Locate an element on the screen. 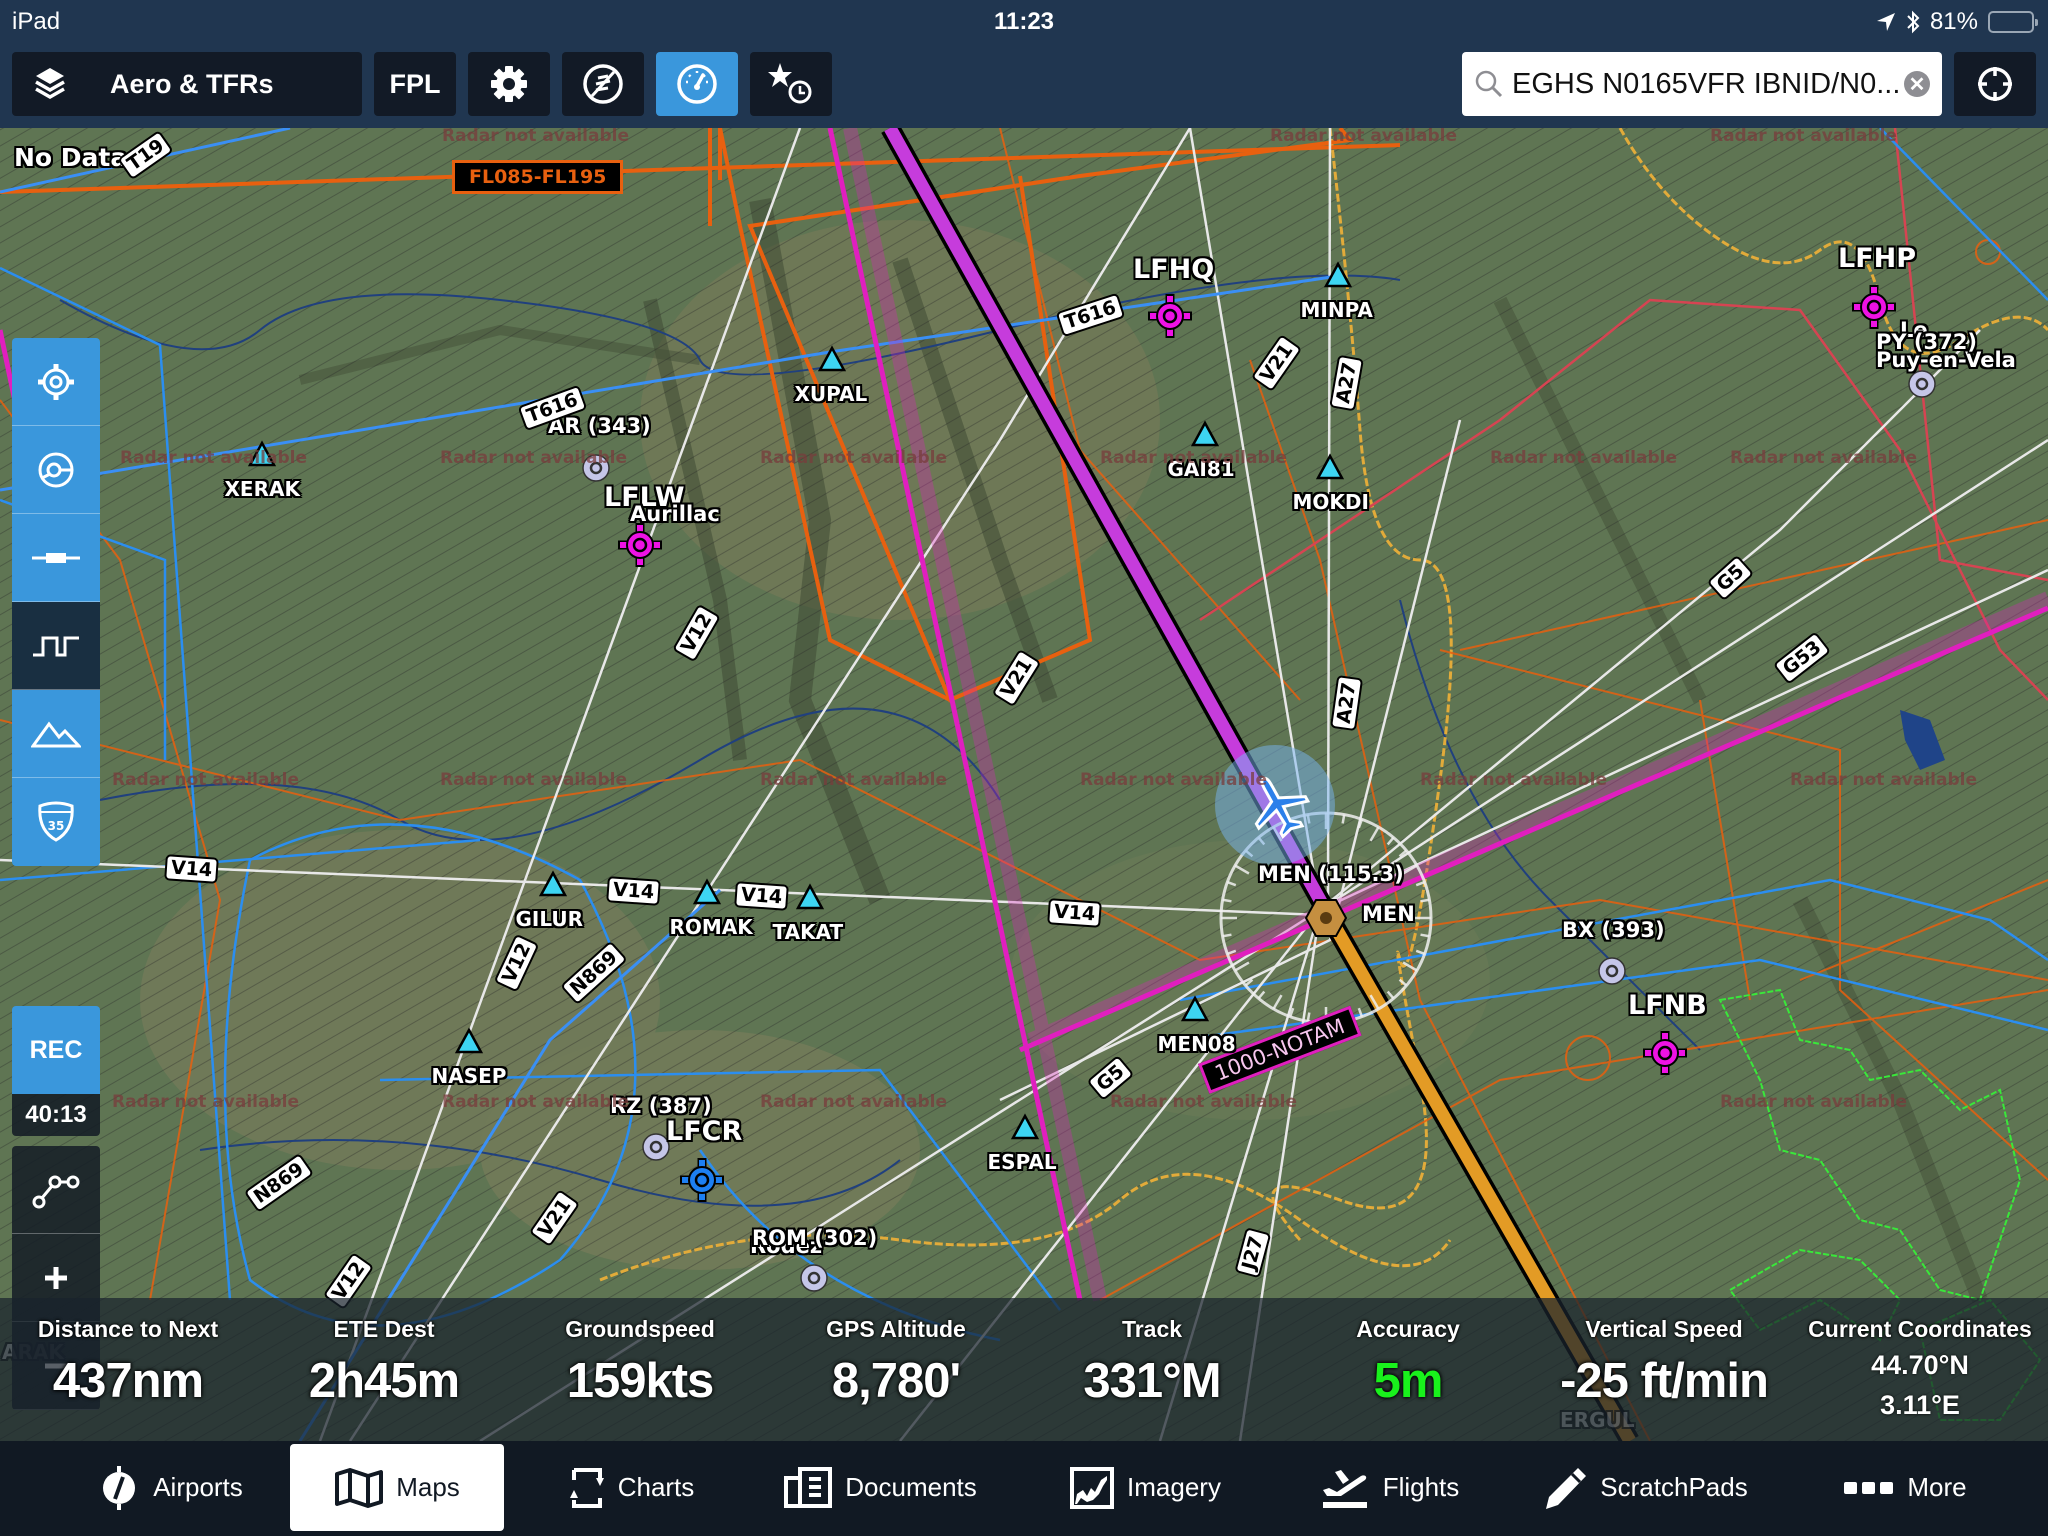 The height and width of the screenshot is (1536, 2048). instrument-vertical-speed: Vertical Speed -25 ft/min is located at coordinates (1664, 1369).